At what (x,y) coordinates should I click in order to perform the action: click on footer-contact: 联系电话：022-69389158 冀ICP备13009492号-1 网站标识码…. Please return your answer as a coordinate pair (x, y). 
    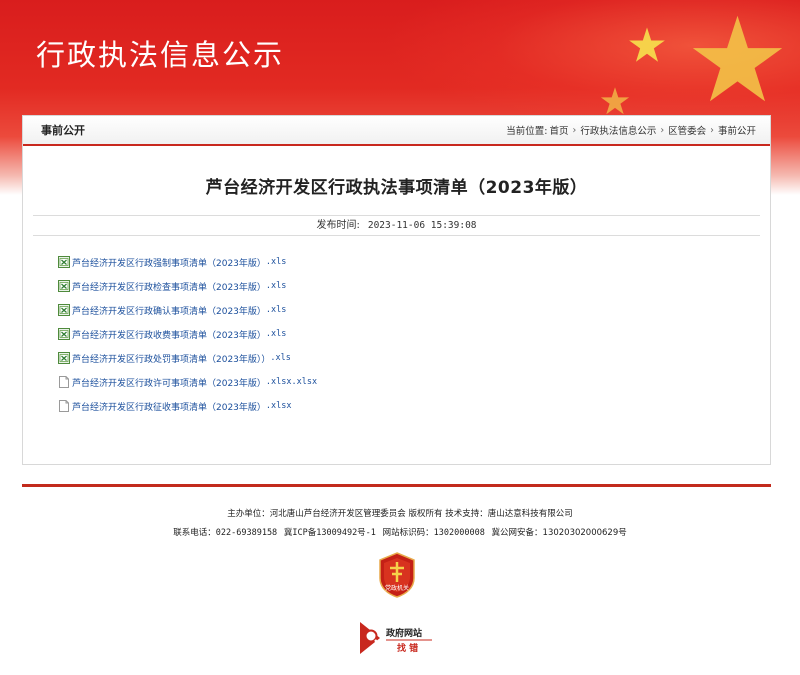
    Looking at the image, I should click on (400, 532).